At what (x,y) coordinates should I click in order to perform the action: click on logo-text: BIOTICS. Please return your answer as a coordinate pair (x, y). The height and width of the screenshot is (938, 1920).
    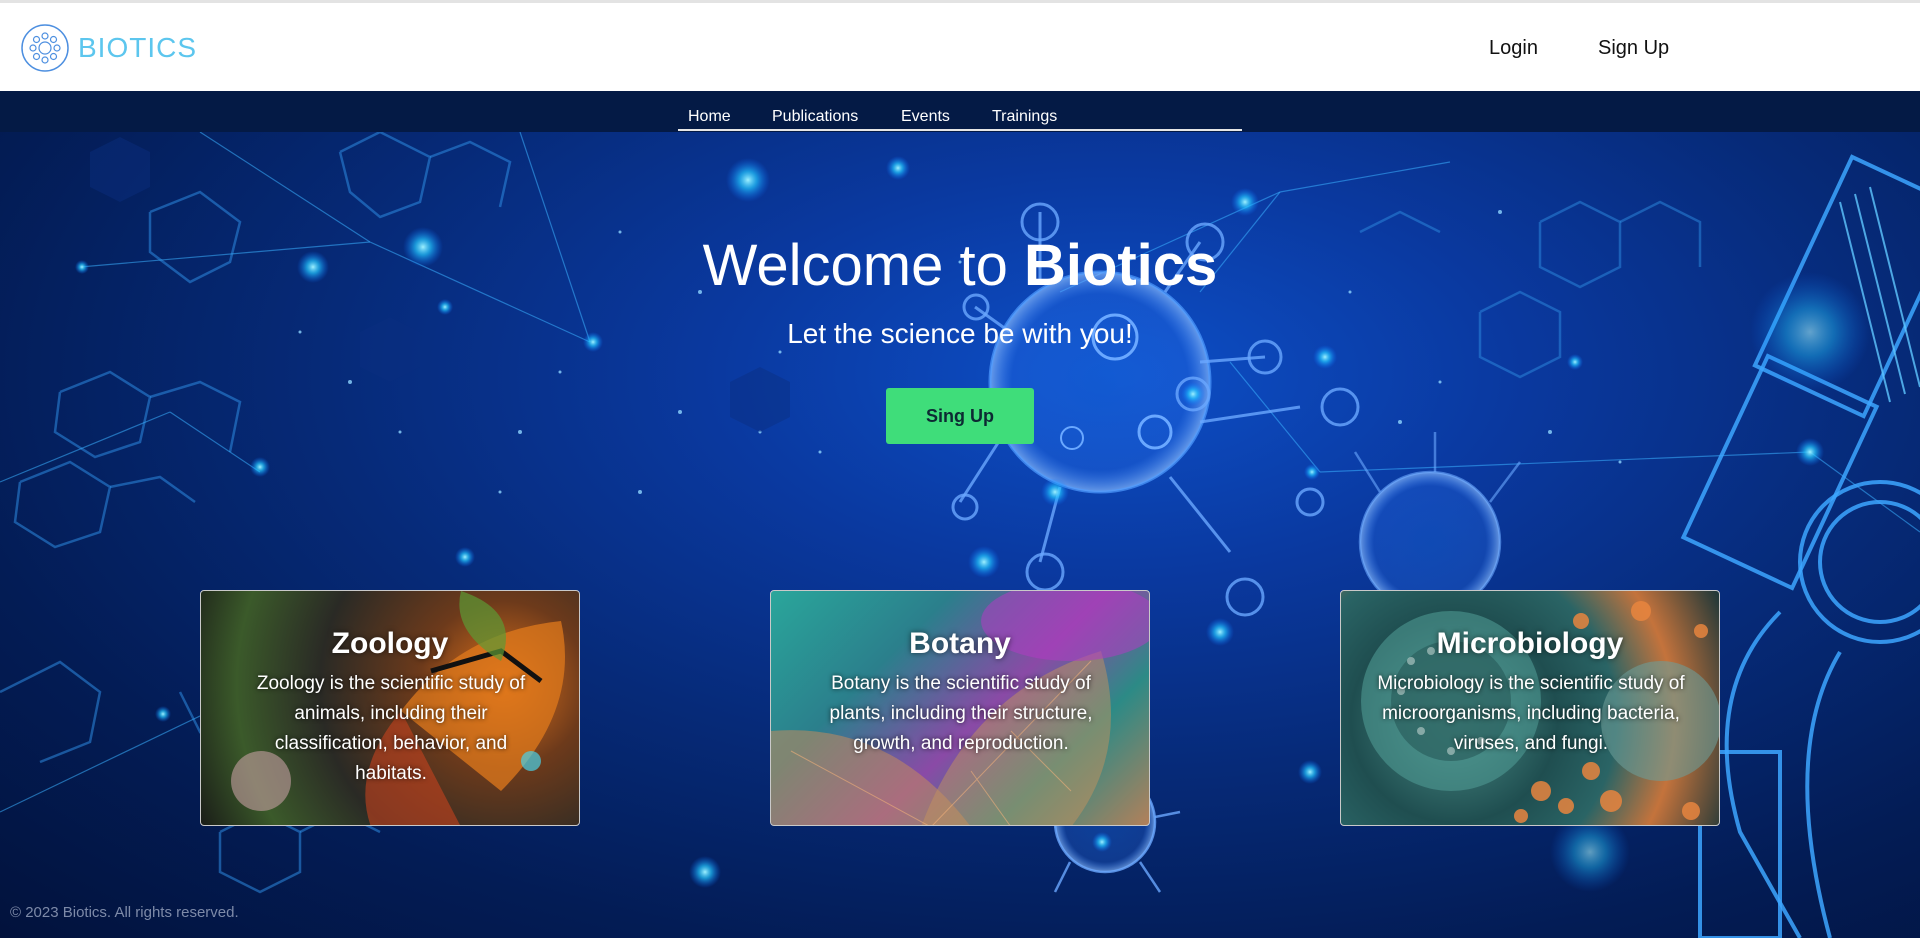
    Looking at the image, I should click on (138, 47).